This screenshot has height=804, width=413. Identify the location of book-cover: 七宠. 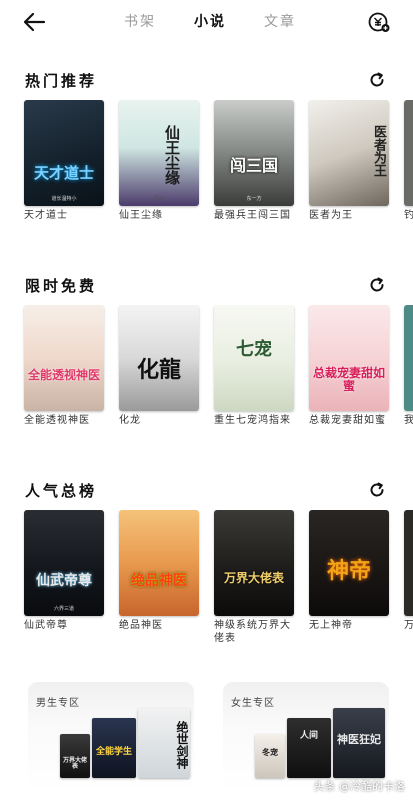
(254, 358).